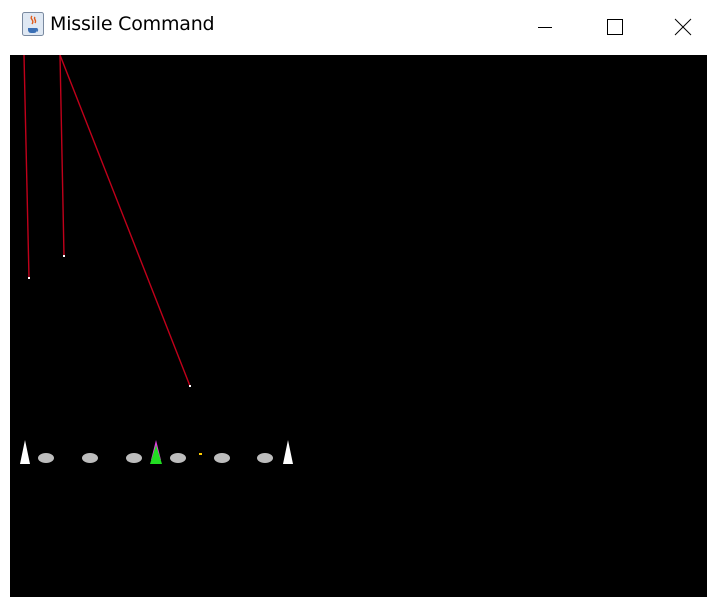  I want to click on title-bar: Missile Command, so click(353, 27).